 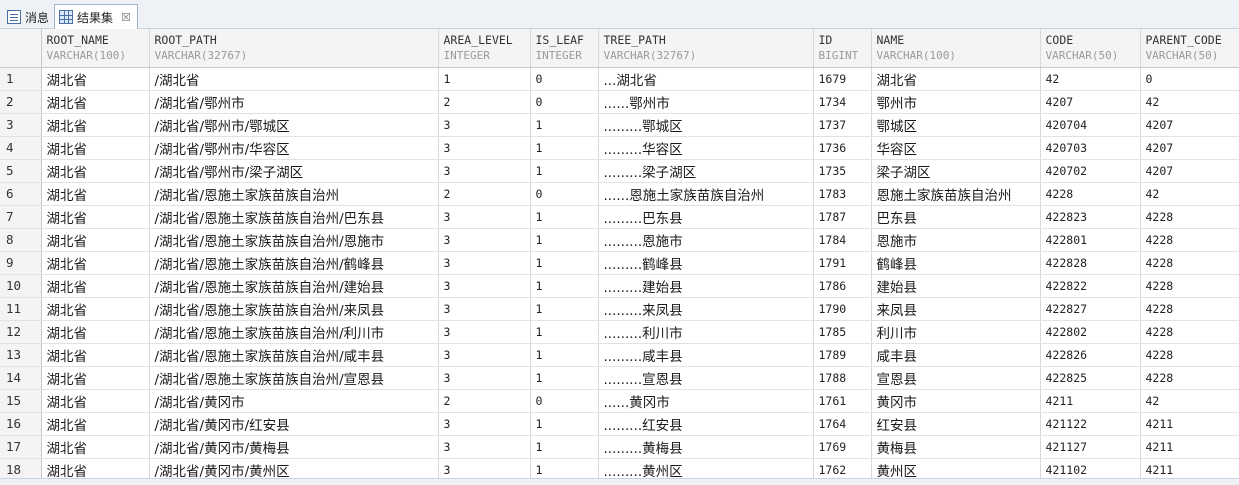 What do you see at coordinates (842, 401) in the screenshot?
I see `table-cell: 1761` at bounding box center [842, 401].